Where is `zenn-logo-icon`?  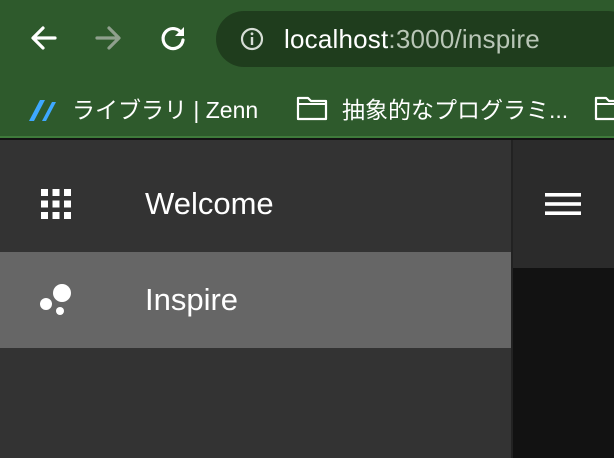
zenn-logo-icon is located at coordinates (42, 108).